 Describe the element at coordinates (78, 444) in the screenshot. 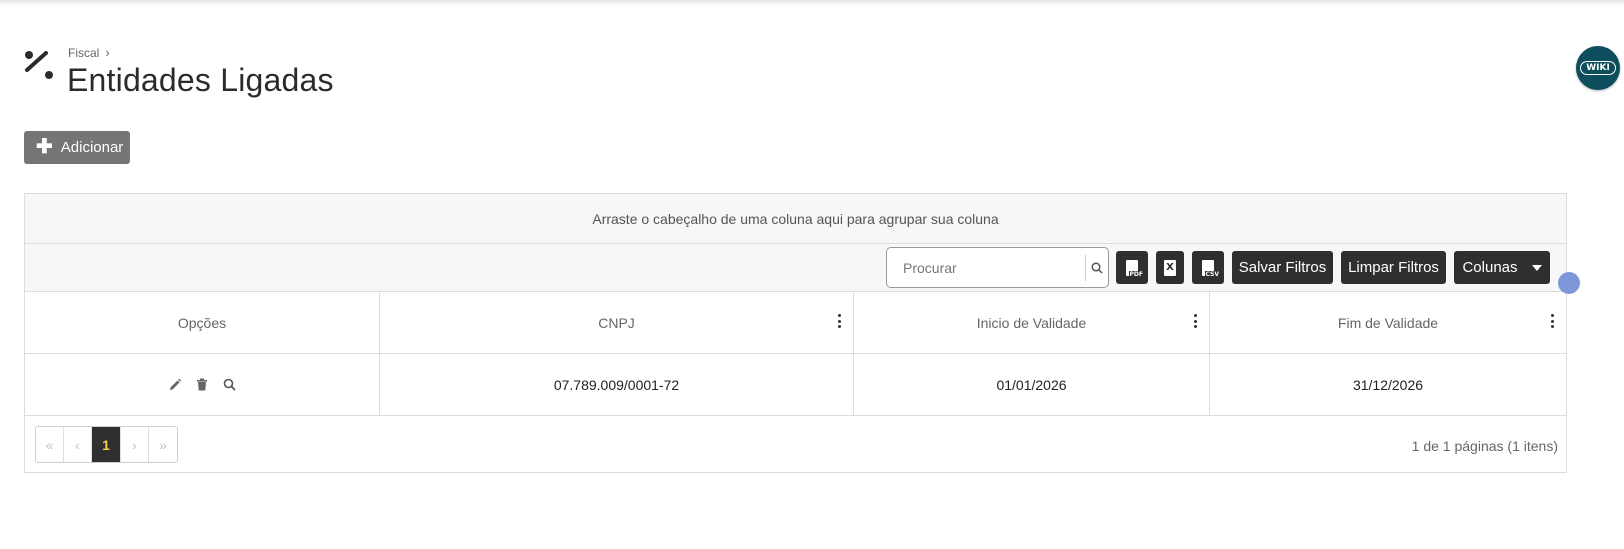

I see `prev-page-button: ‹` at that location.